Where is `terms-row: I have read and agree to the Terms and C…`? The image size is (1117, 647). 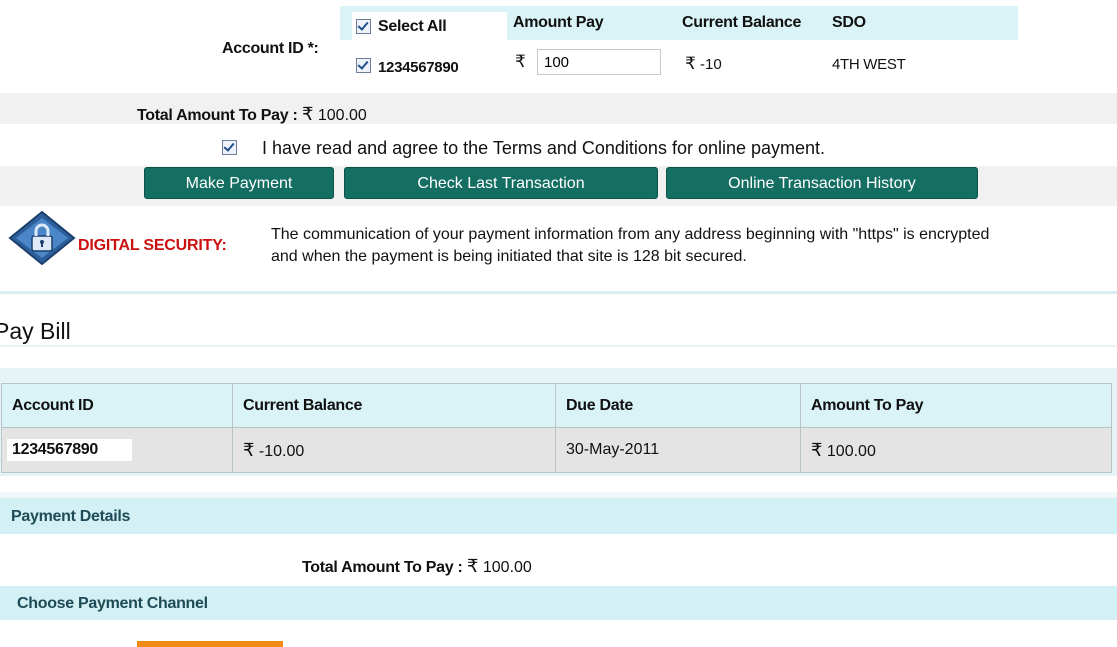 terms-row: I have read and agree to the Terms and C… is located at coordinates (523, 148).